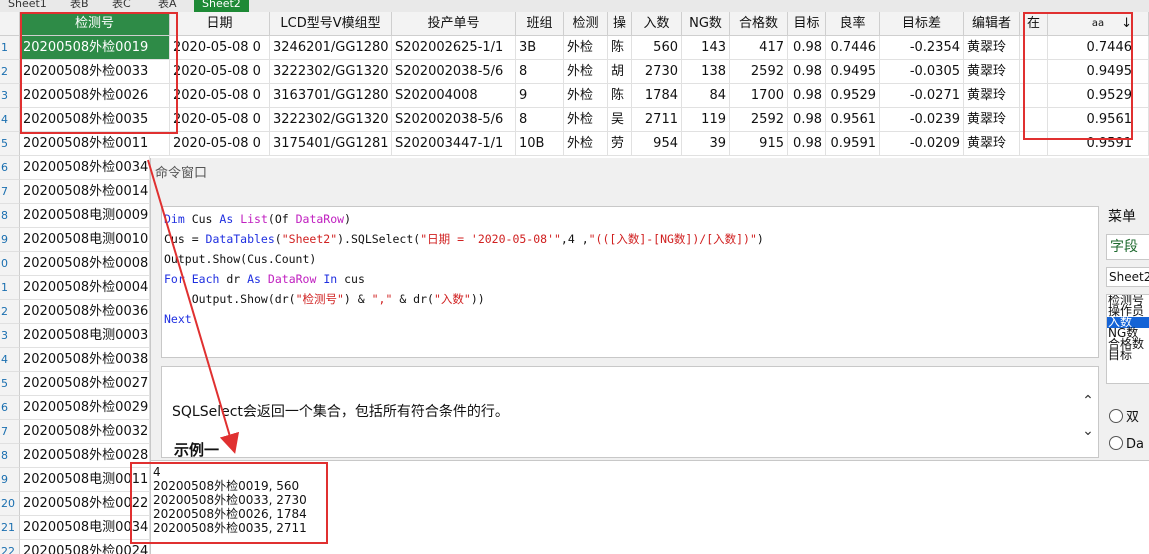 This screenshot has height=554, width=1149. What do you see at coordinates (1127, 339) in the screenshot?
I see `field-list: 检测号 操作员 入数 NG数 合格数 目标` at bounding box center [1127, 339].